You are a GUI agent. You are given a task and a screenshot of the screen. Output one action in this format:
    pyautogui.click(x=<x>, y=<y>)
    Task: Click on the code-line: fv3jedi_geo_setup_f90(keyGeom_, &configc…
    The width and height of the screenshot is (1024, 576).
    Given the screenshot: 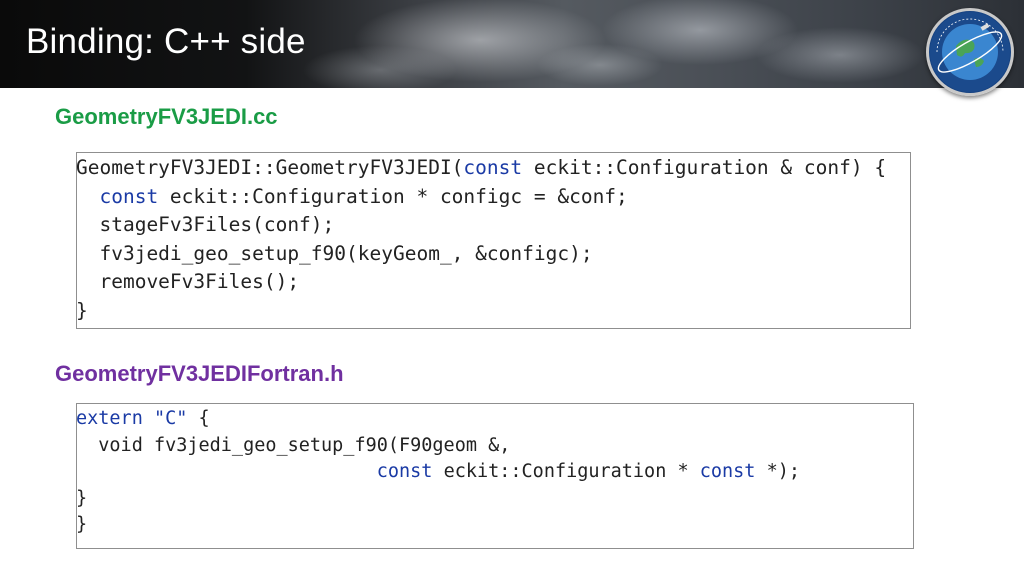 What is the action you would take?
    pyautogui.click(x=334, y=253)
    